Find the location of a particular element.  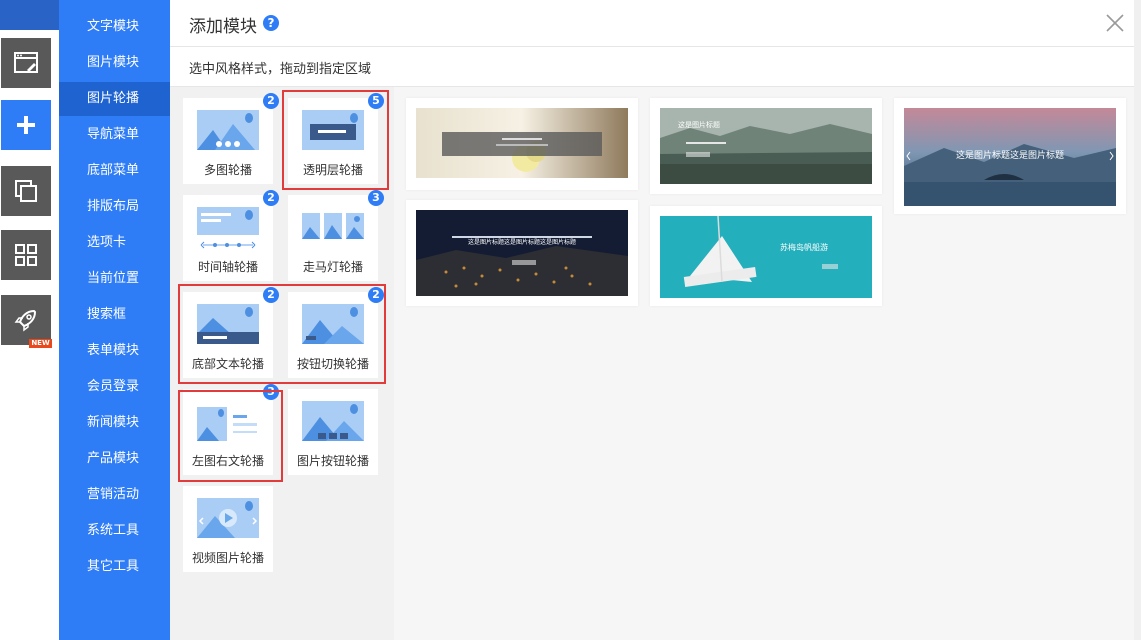

category-form-module: 表单模块 is located at coordinates (114, 351).